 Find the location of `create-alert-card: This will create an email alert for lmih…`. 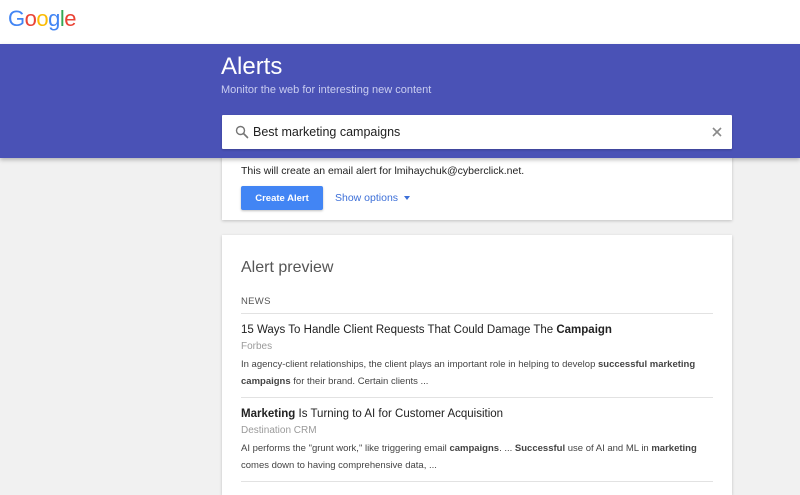

create-alert-card: This will create an email alert for lmih… is located at coordinates (477, 186).